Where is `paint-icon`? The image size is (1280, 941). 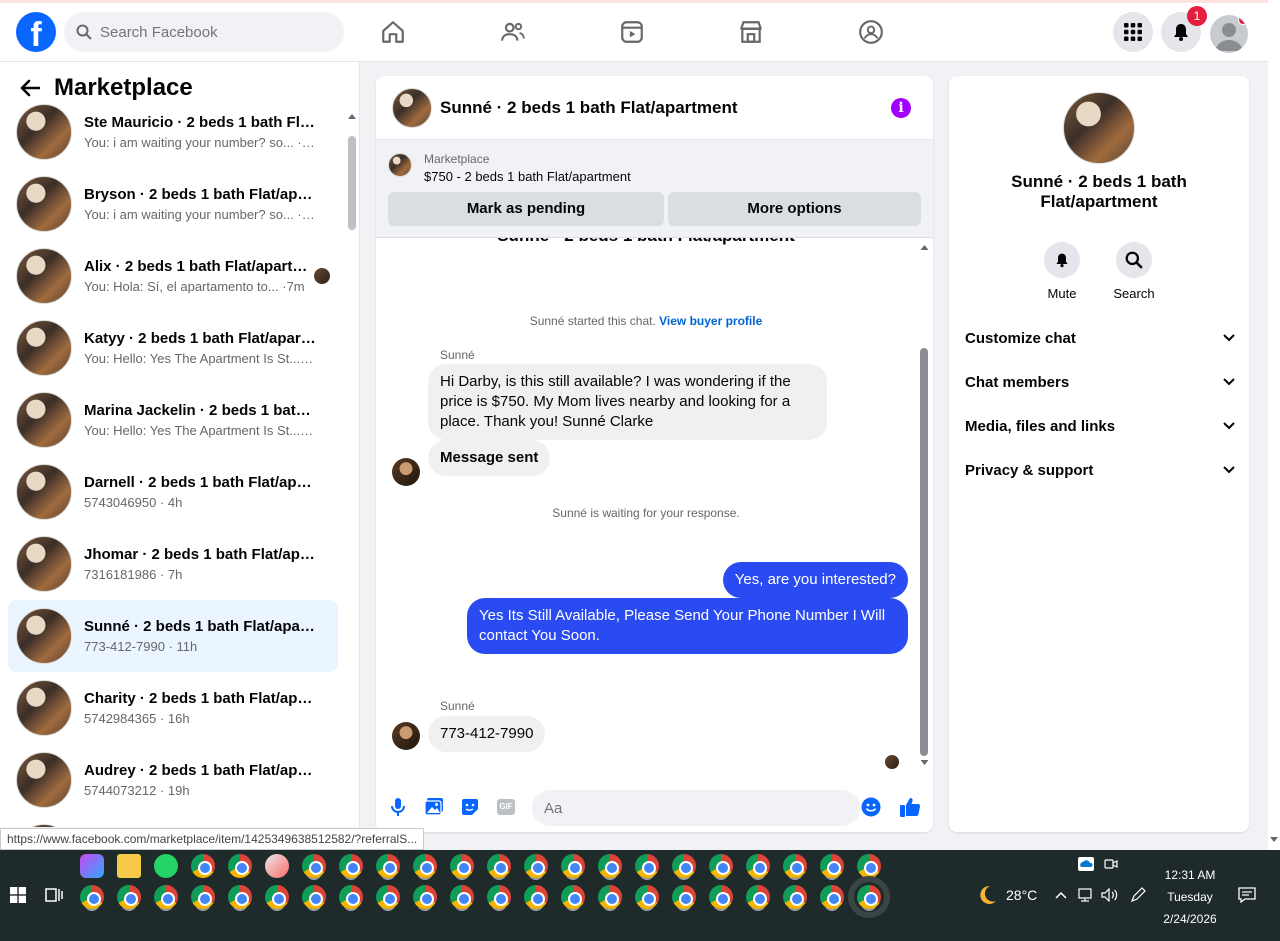
paint-icon is located at coordinates (277, 866).